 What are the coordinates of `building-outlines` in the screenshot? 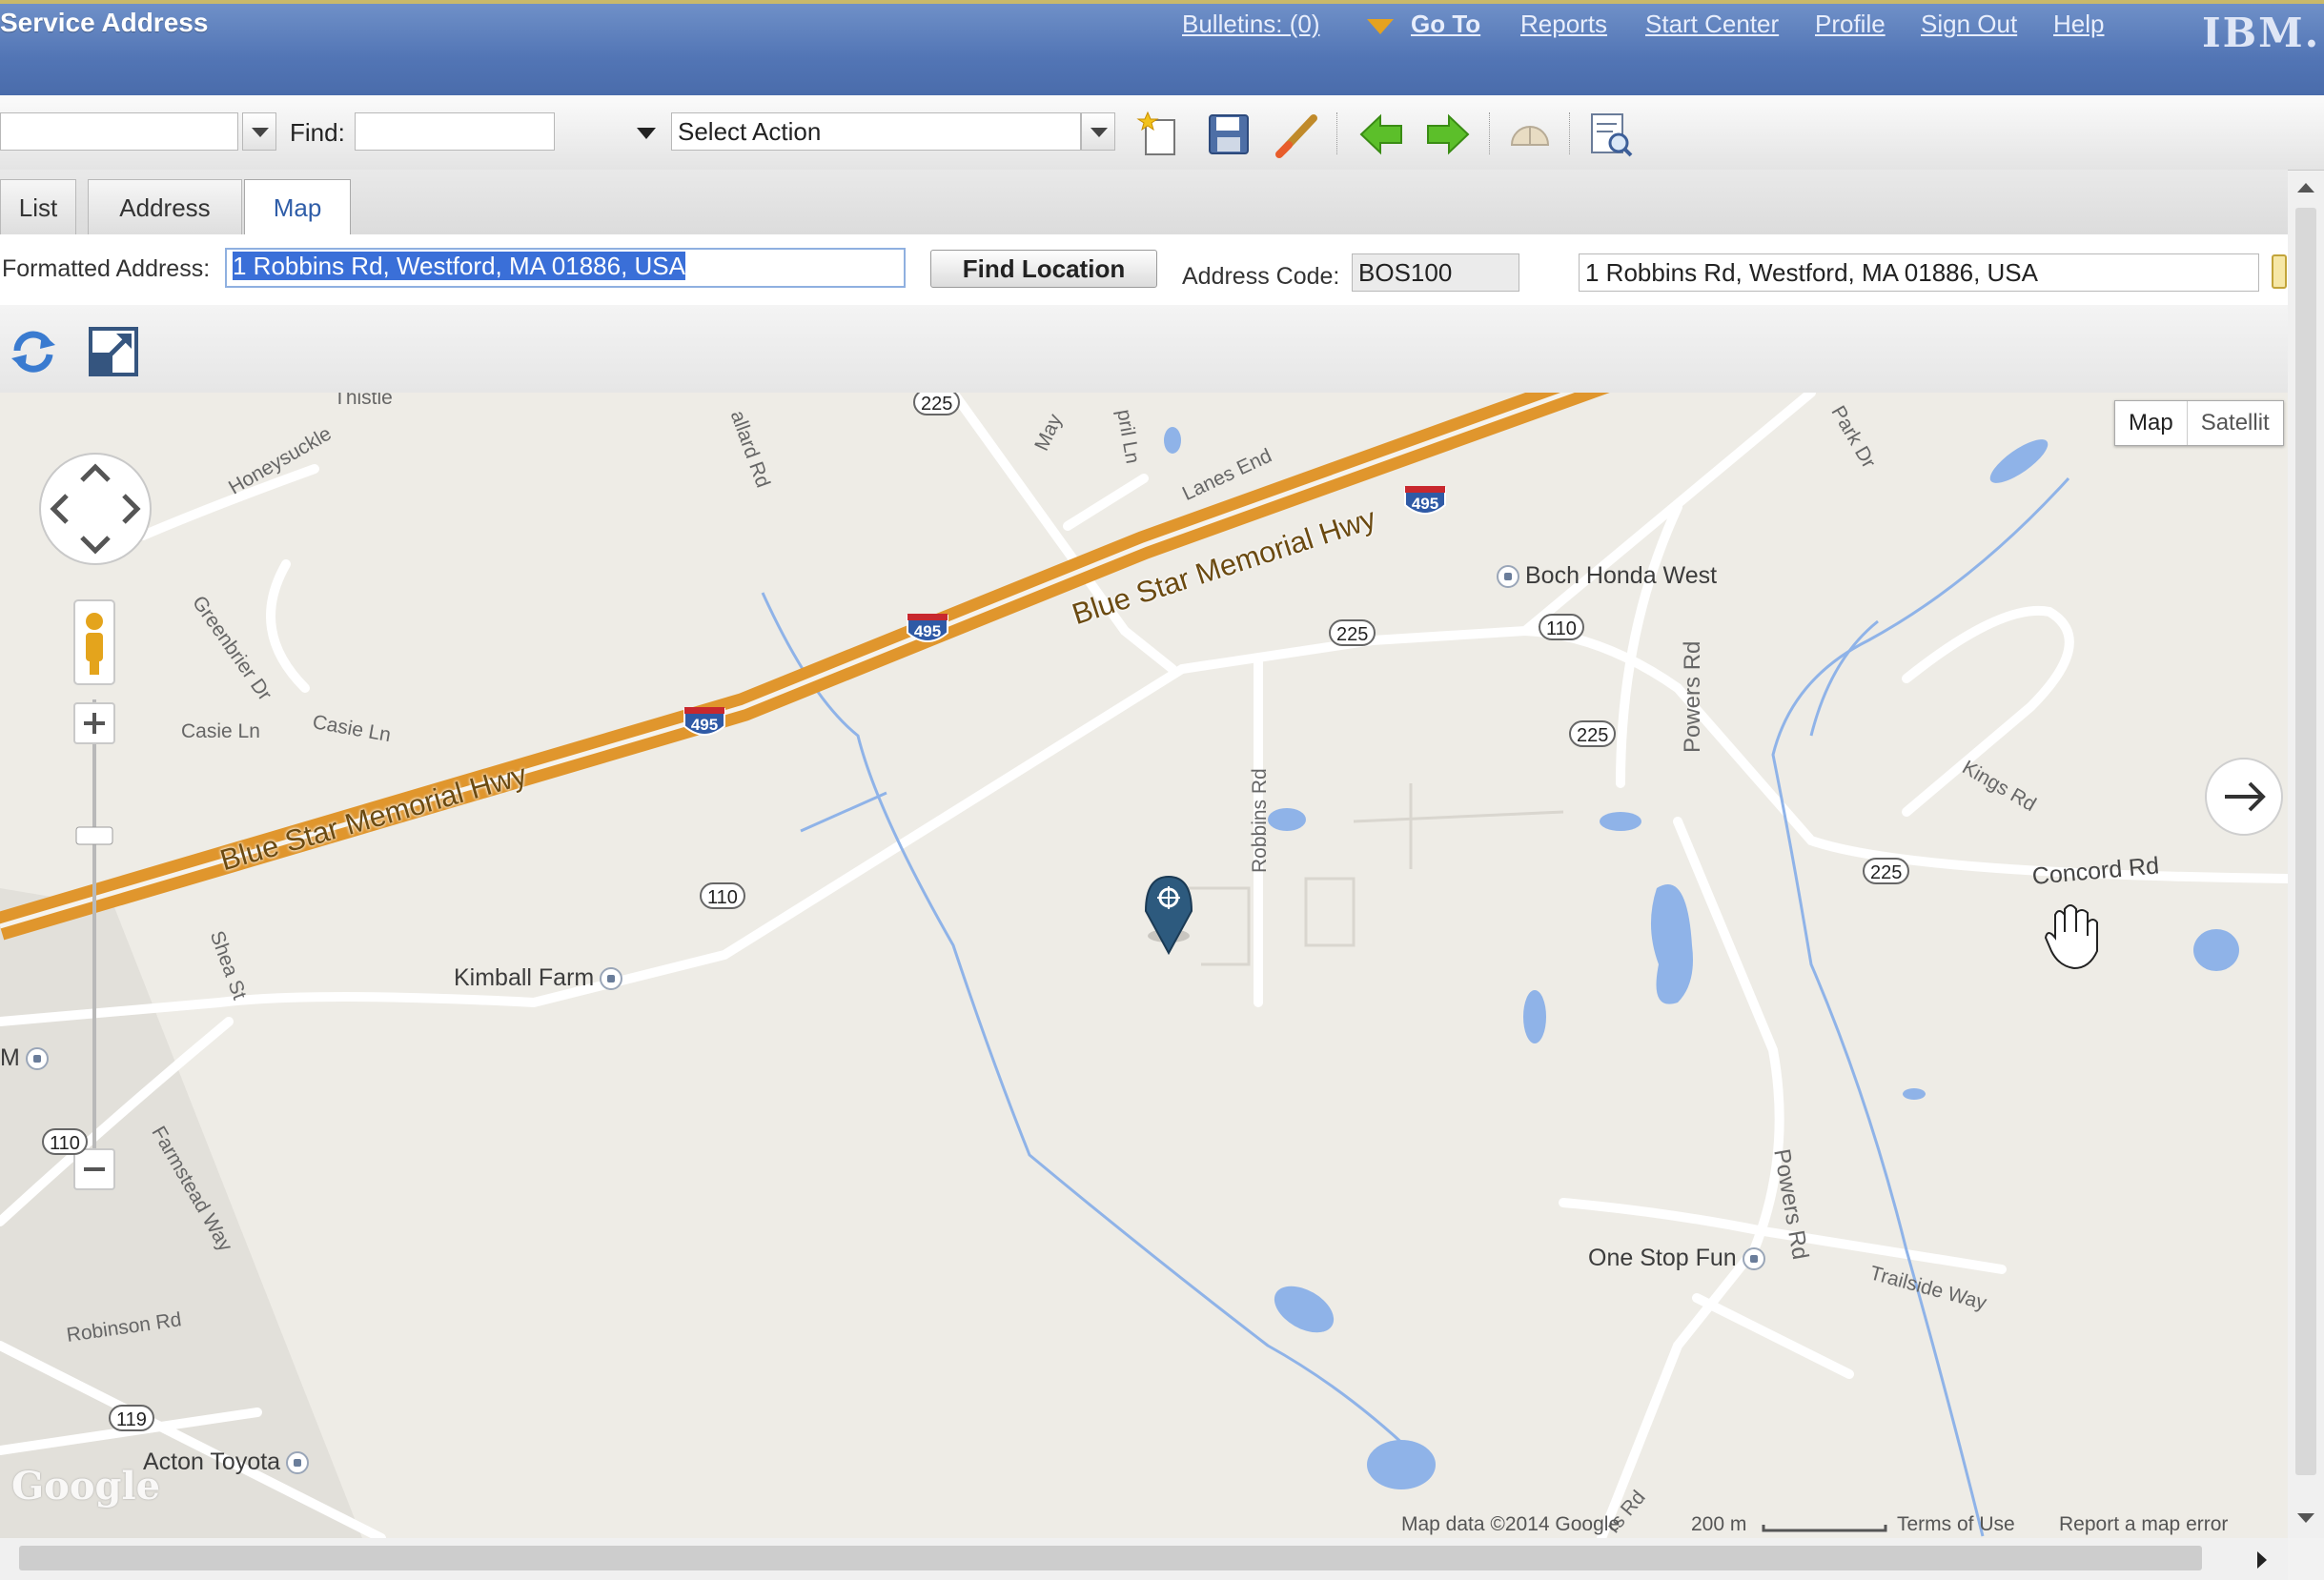 It's located at (1373, 874).